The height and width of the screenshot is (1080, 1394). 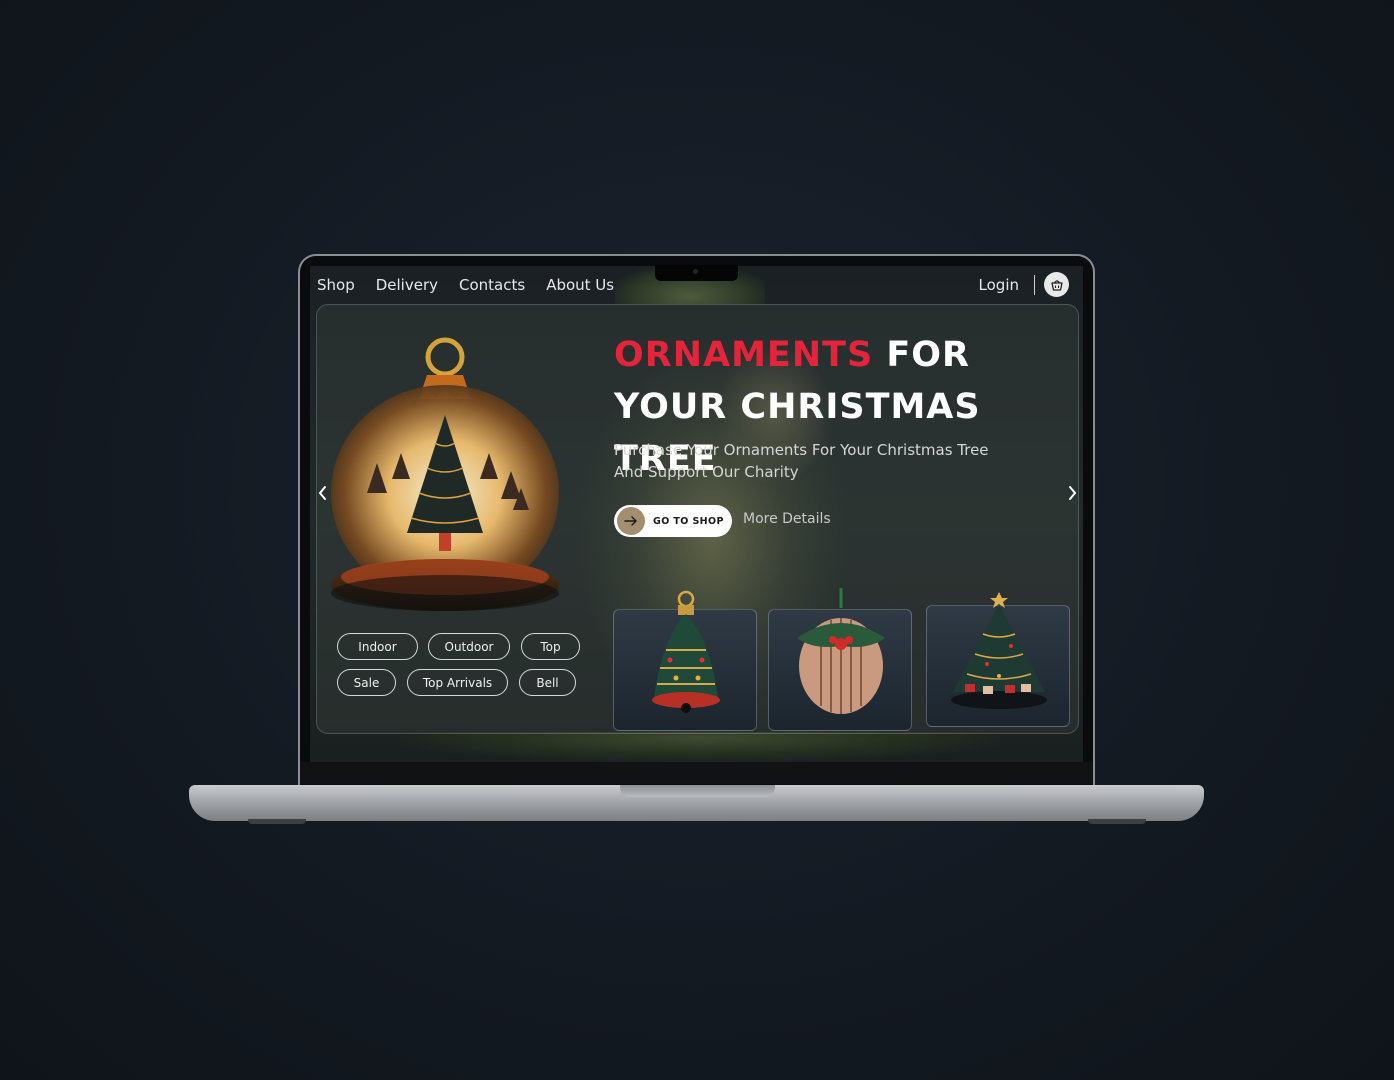 I want to click on basket-icon, so click(x=1056, y=285).